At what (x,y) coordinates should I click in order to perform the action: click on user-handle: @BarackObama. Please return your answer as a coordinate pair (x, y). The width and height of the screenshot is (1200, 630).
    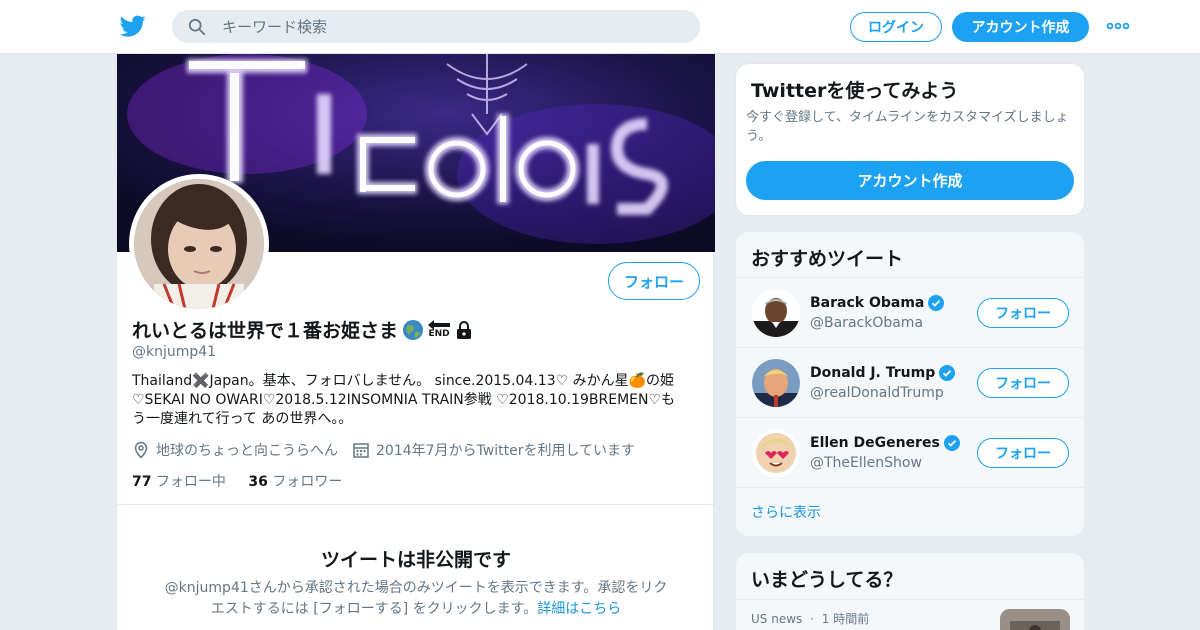
    Looking at the image, I should click on (867, 323).